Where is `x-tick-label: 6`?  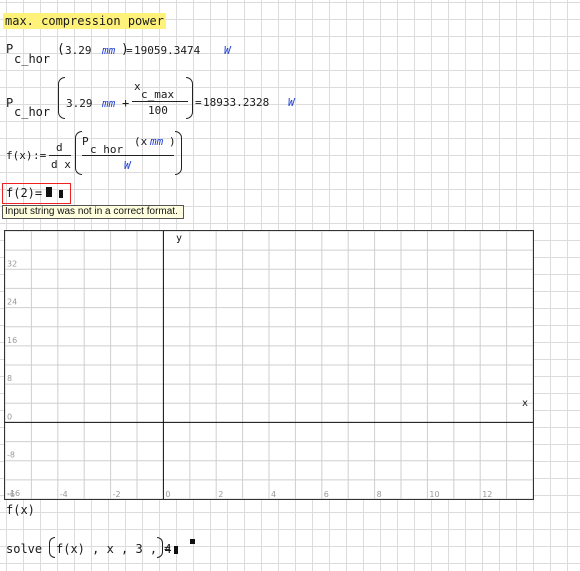
x-tick-label: 6 is located at coordinates (326, 494).